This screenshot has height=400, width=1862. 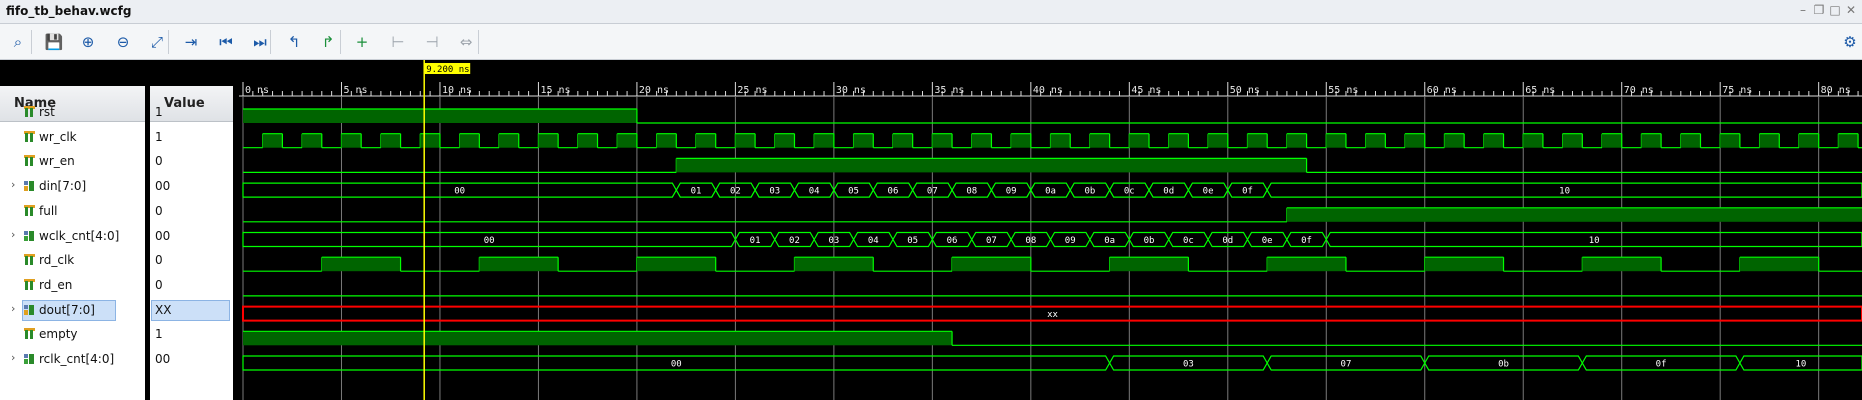 I want to click on wave-wclk-cnt40: 00 01 02 03 04 05 06 07 08 09 0a 0b 0c 0d 0e 0f 10, so click(x=1052, y=239).